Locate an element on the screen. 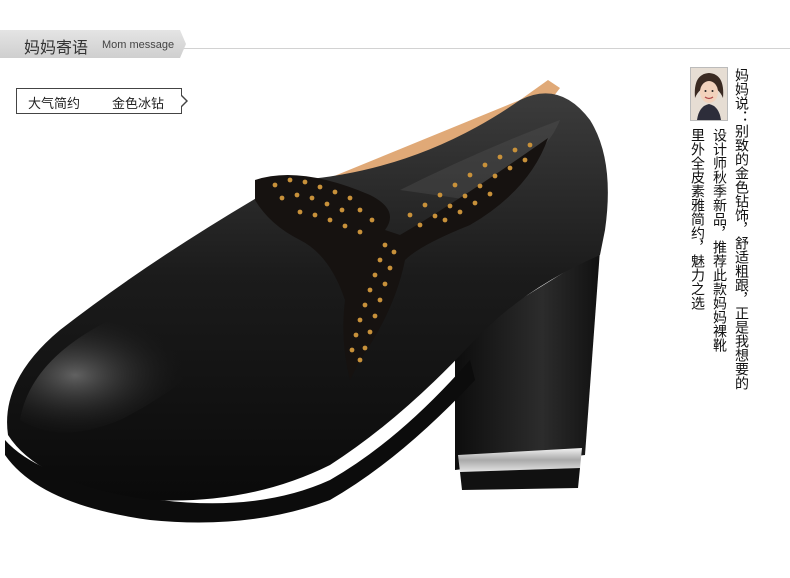 The height and width of the screenshot is (578, 790). mom-note-line-3: 里外全皮素雅简约，魅力之选 is located at coordinates (697, 219).